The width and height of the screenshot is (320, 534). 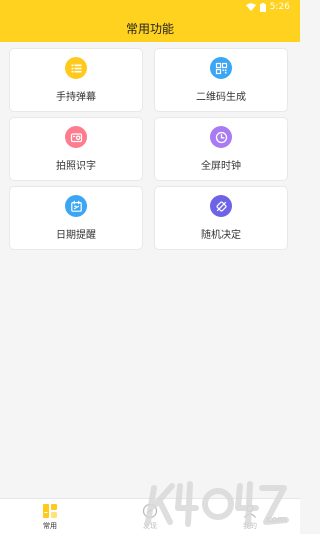 I want to click on feature-label: 手持弹幕, so click(x=76, y=97).